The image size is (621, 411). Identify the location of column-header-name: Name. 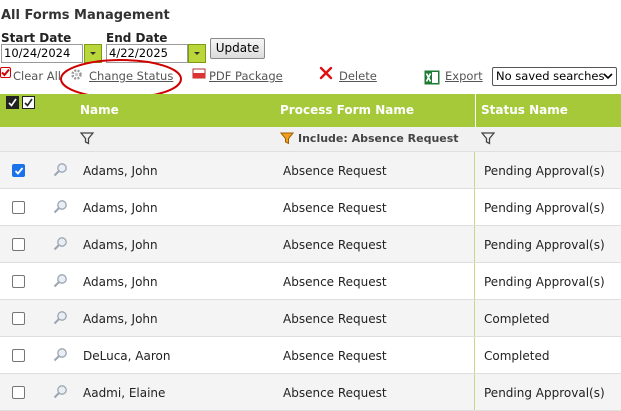
(99, 110).